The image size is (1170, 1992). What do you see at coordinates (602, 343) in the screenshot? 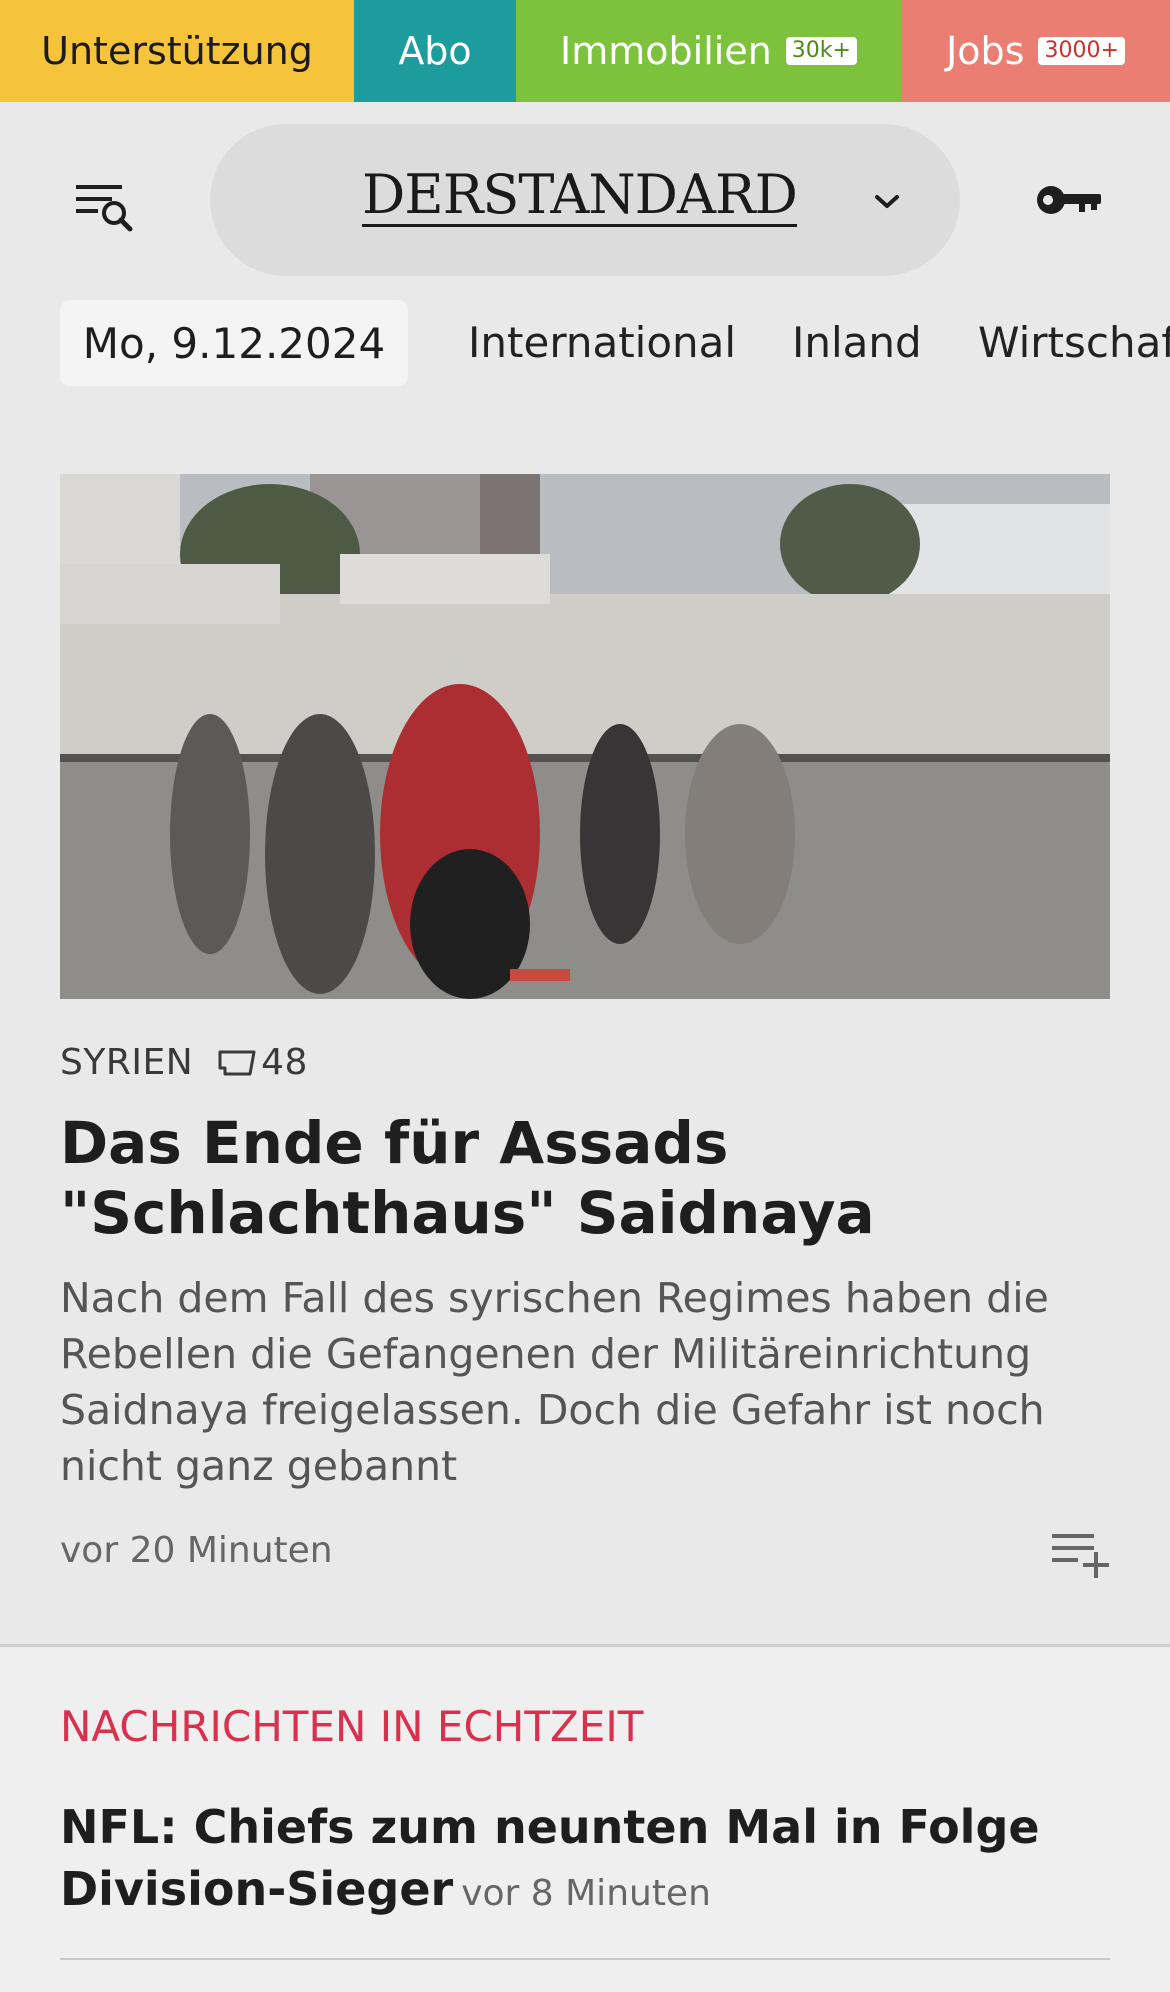
I see `nav-item-international: International` at bounding box center [602, 343].